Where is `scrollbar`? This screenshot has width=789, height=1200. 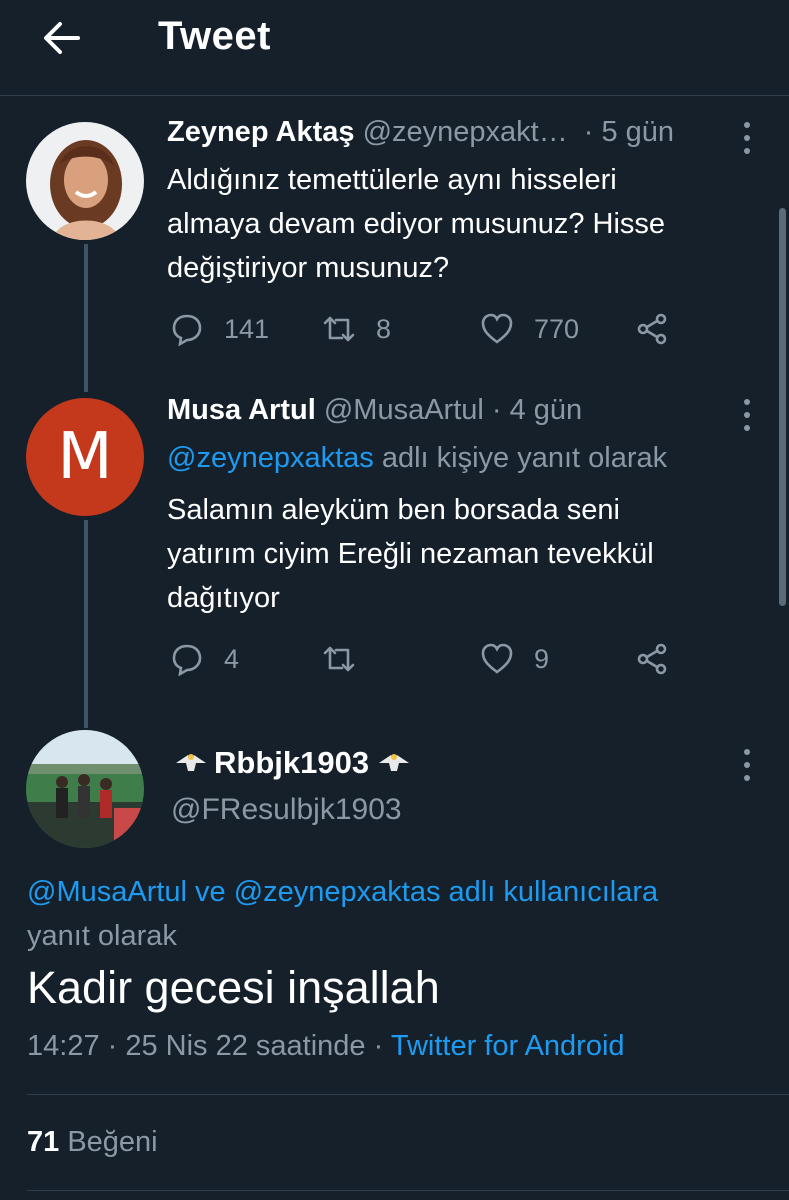 scrollbar is located at coordinates (782, 407).